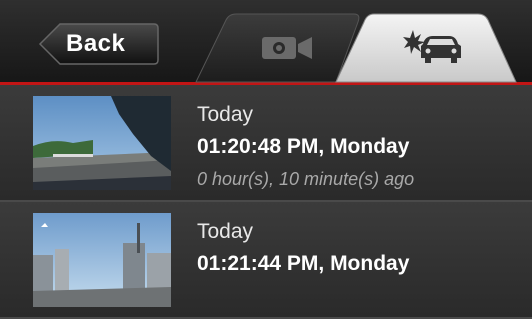 The width and height of the screenshot is (532, 319). I want to click on recording-time: 01:21:44 PM, Monday, so click(303, 263).